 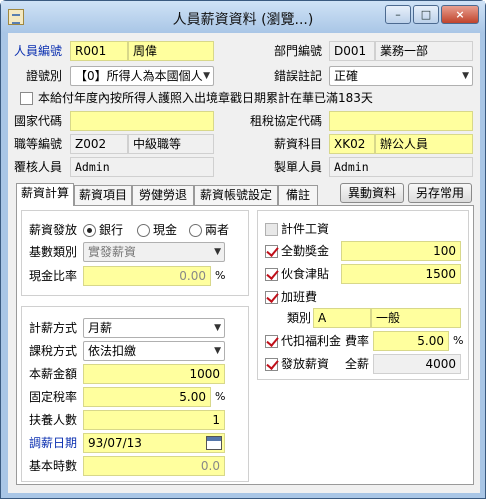 I want to click on country-label: 國家代碼, so click(x=38, y=121).